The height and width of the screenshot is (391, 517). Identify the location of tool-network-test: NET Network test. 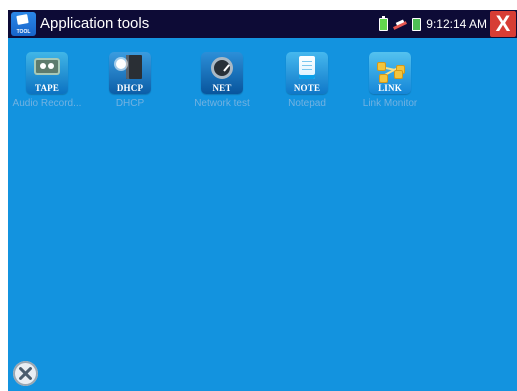
(222, 84).